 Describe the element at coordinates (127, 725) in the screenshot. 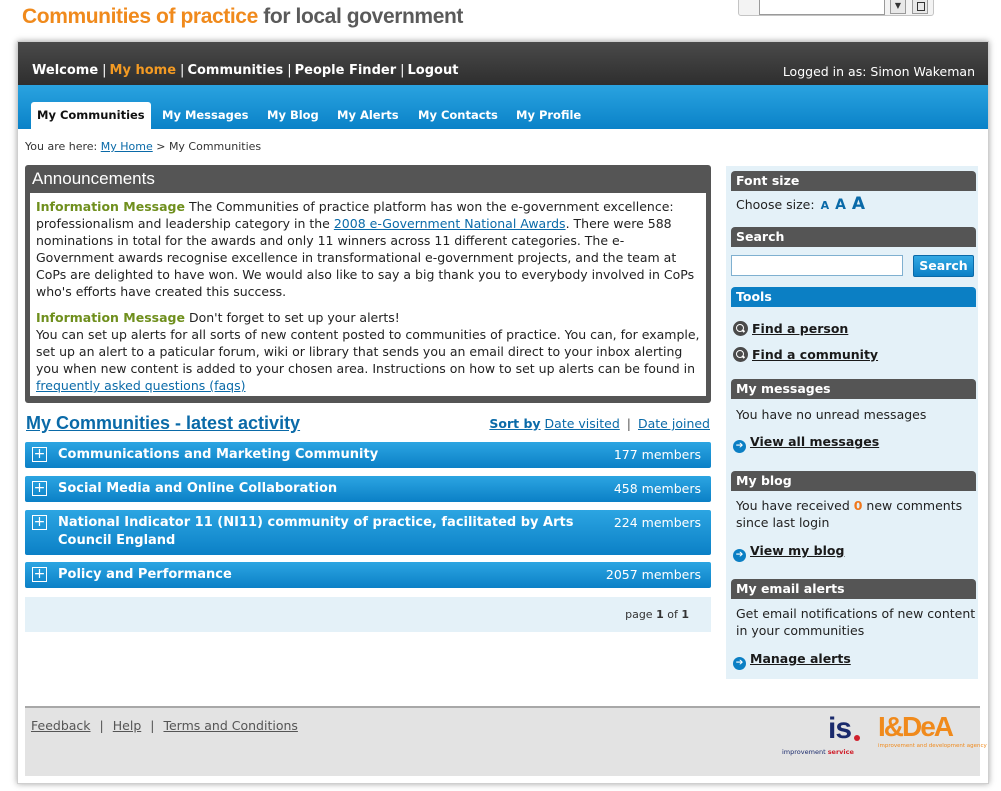

I see `help-link: Help` at that location.